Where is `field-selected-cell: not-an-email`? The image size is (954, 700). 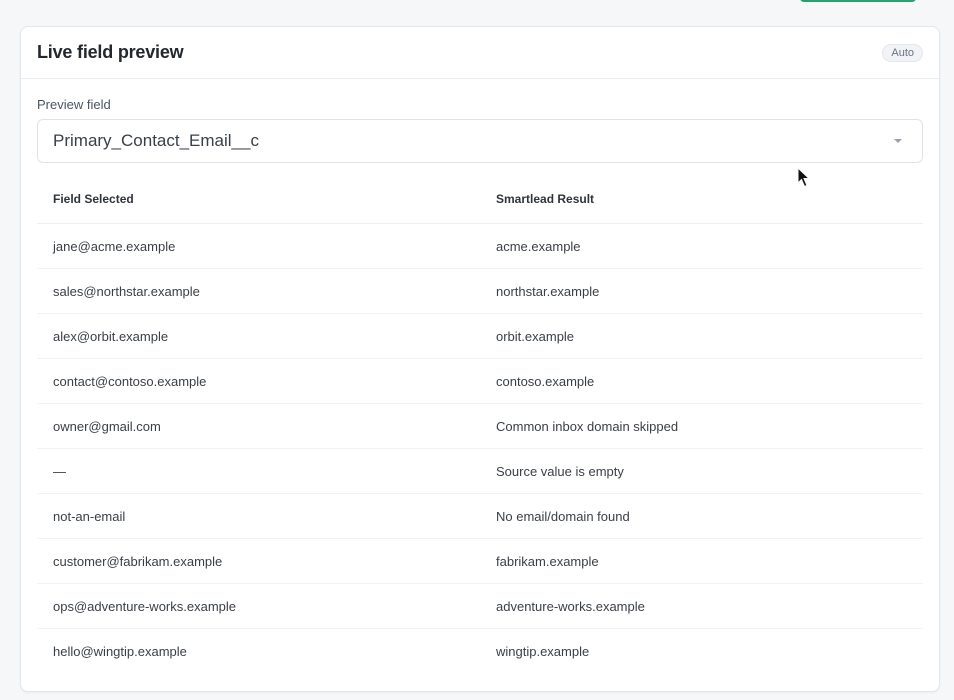 field-selected-cell: not-an-email is located at coordinates (258, 516).